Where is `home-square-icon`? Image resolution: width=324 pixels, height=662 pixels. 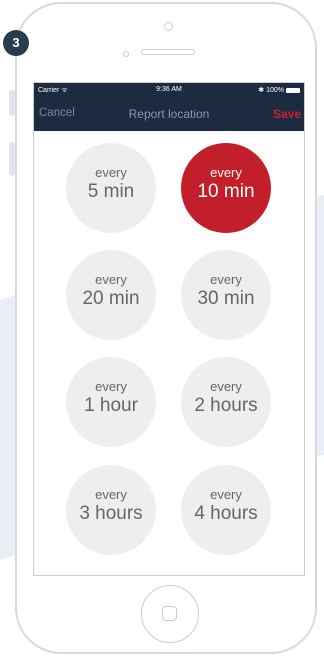 home-square-icon is located at coordinates (169, 613).